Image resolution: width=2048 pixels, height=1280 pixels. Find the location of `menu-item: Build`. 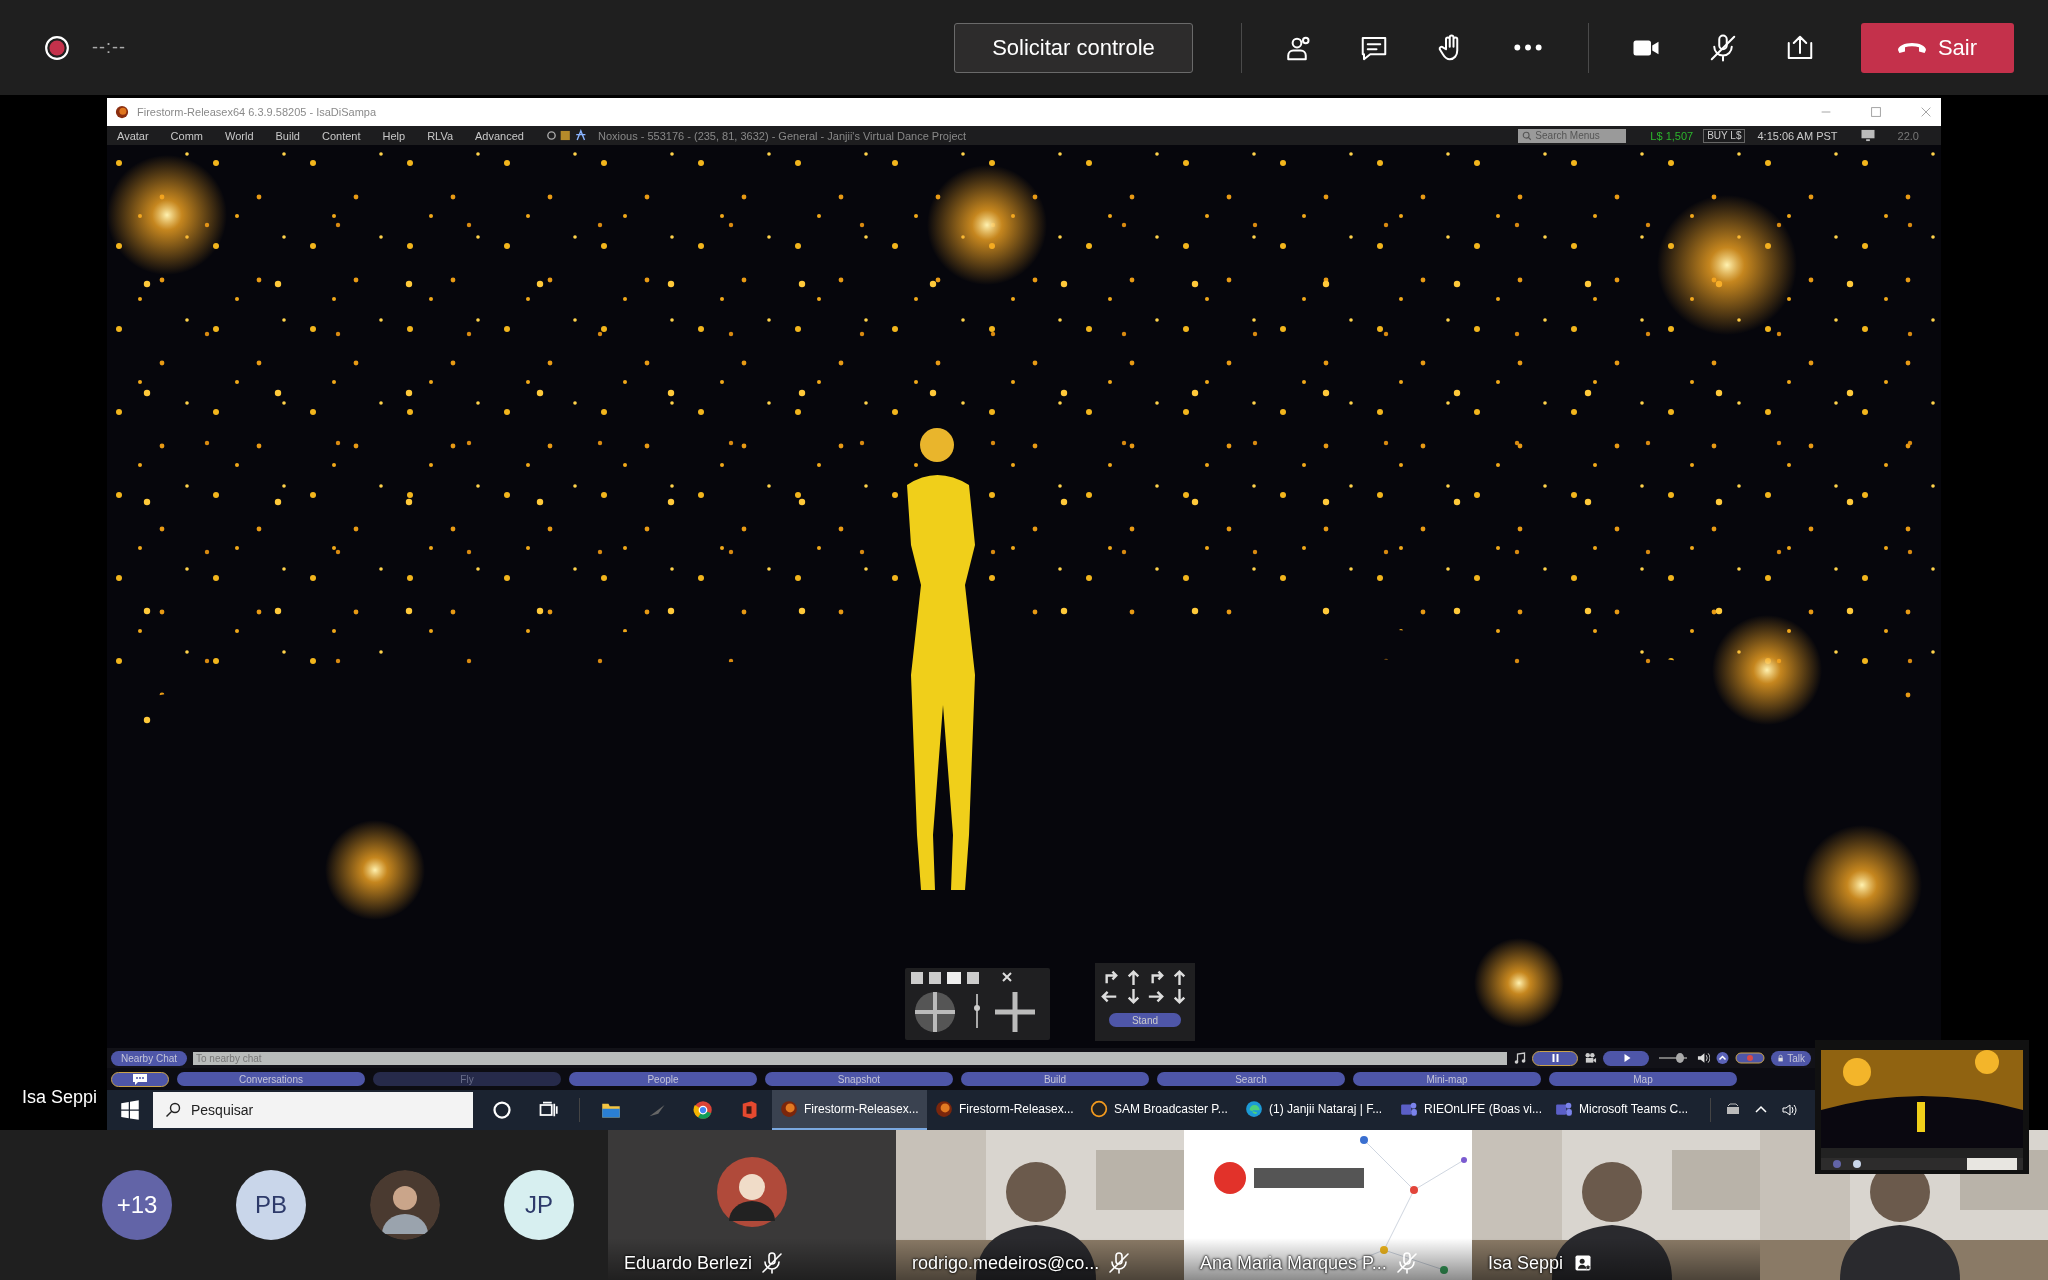

menu-item: Build is located at coordinates (287, 135).